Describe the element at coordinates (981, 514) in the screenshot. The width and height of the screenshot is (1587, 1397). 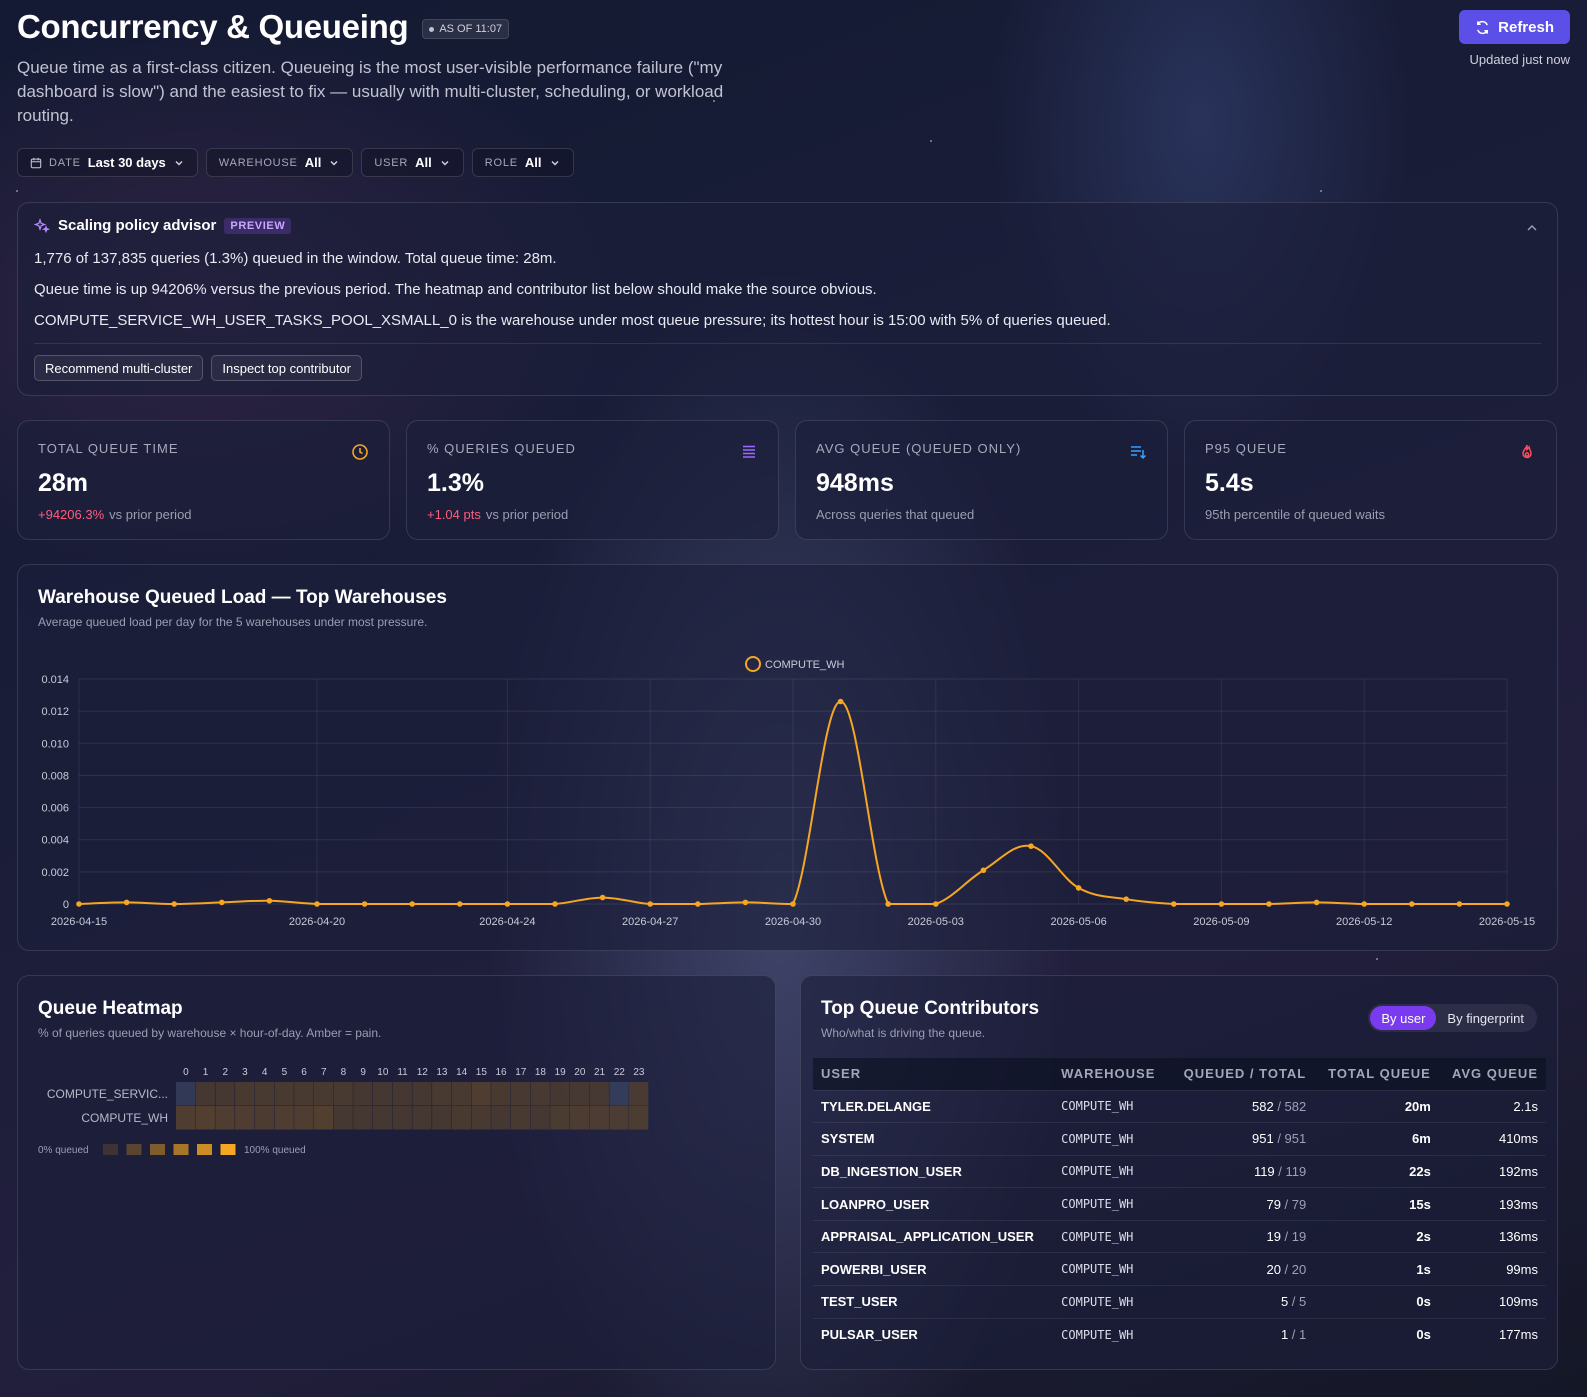
I see `kpi-subtext: Across queries that queued` at that location.